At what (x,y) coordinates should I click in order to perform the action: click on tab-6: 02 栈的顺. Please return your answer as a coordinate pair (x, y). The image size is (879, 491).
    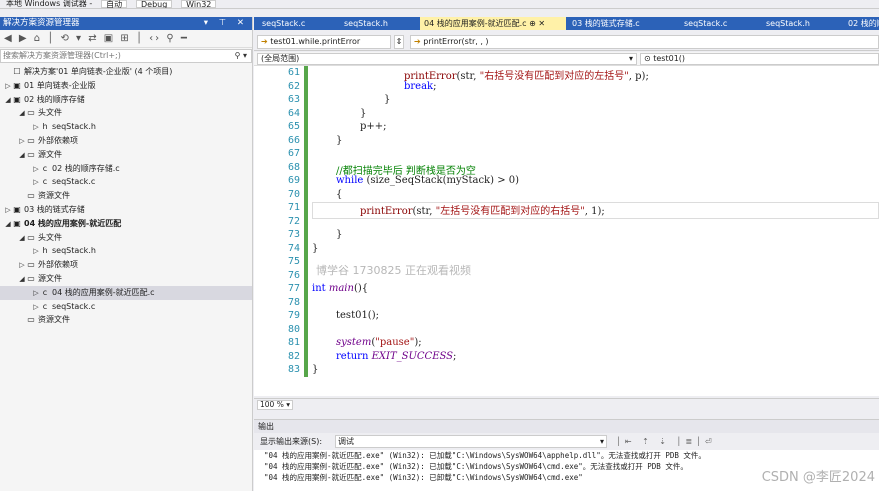
    Looking at the image, I should click on (861, 23).